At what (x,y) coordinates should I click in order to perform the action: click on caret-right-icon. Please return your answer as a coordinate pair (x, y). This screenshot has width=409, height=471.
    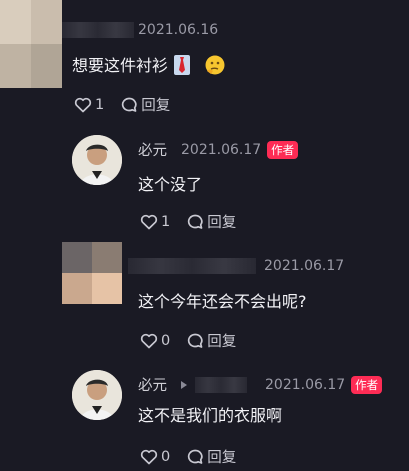
    Looking at the image, I should click on (184, 384).